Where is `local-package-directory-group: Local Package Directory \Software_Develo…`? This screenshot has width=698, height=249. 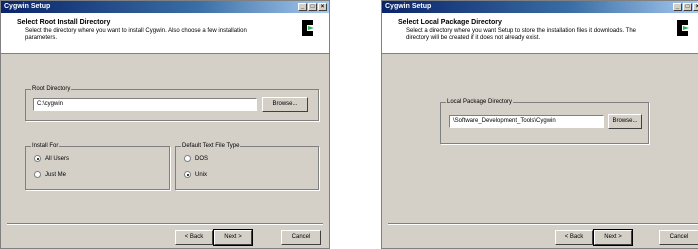
local-package-directory-group: Local Package Directory \Software_Develo… is located at coordinates (544, 121).